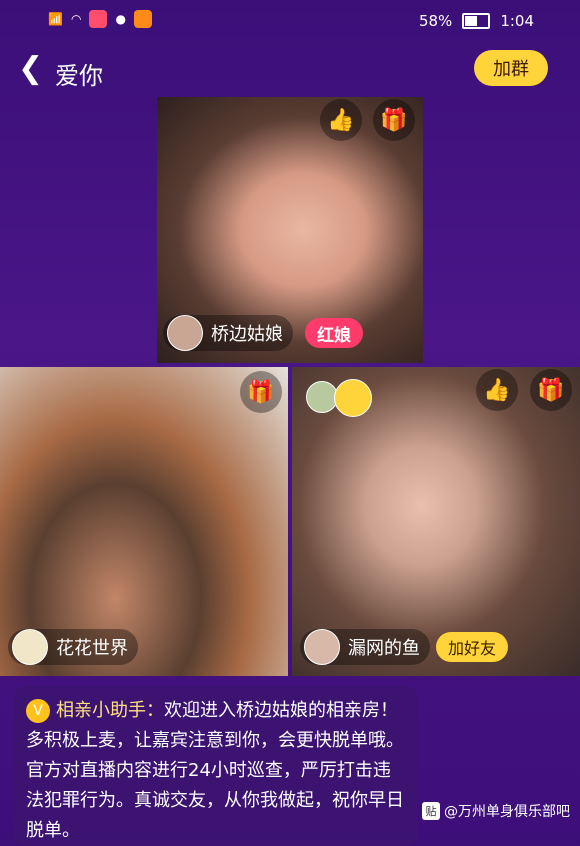 The height and width of the screenshot is (846, 580). Describe the element at coordinates (98, 19) in the screenshot. I see `app-notification-icon` at that location.